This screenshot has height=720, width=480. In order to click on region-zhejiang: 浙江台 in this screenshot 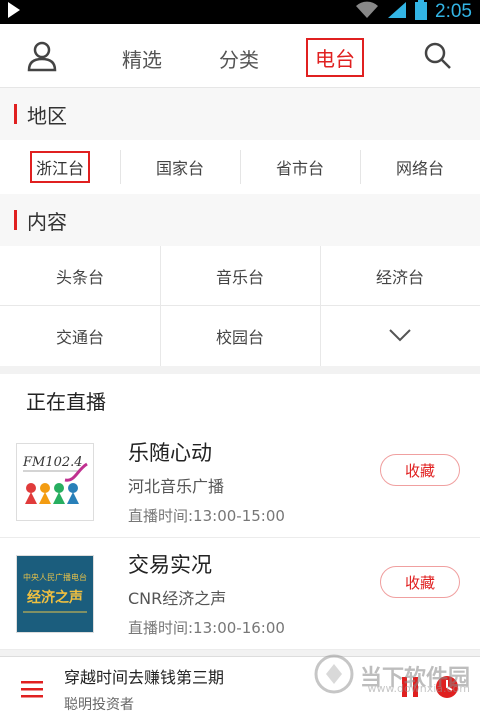, I will do `click(60, 167)`.